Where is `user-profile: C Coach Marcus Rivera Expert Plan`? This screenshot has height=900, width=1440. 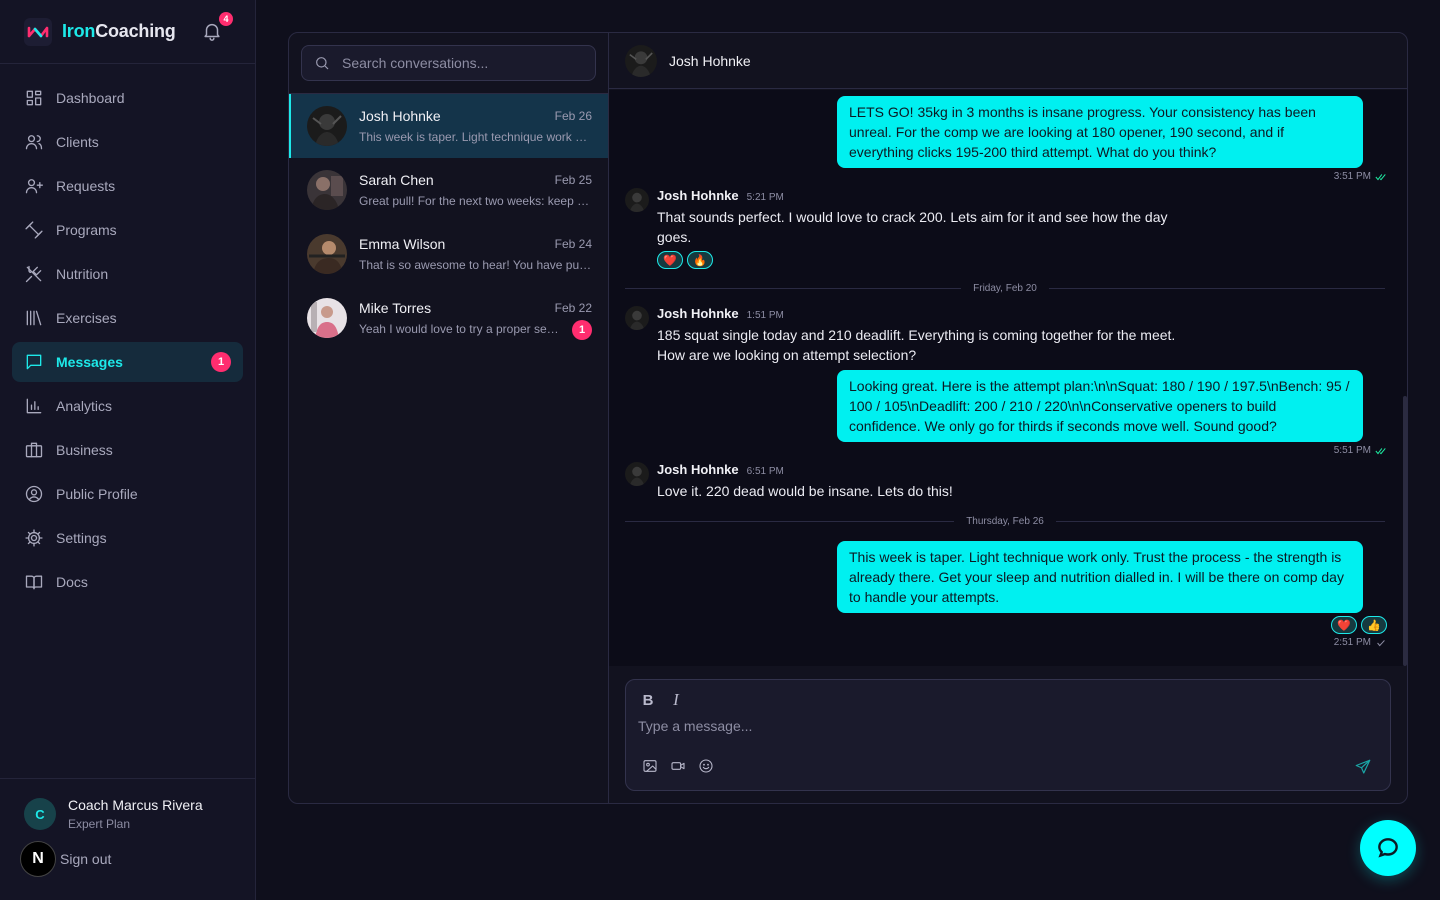
user-profile: C Coach Marcus Rivera Expert Plan is located at coordinates (127, 805).